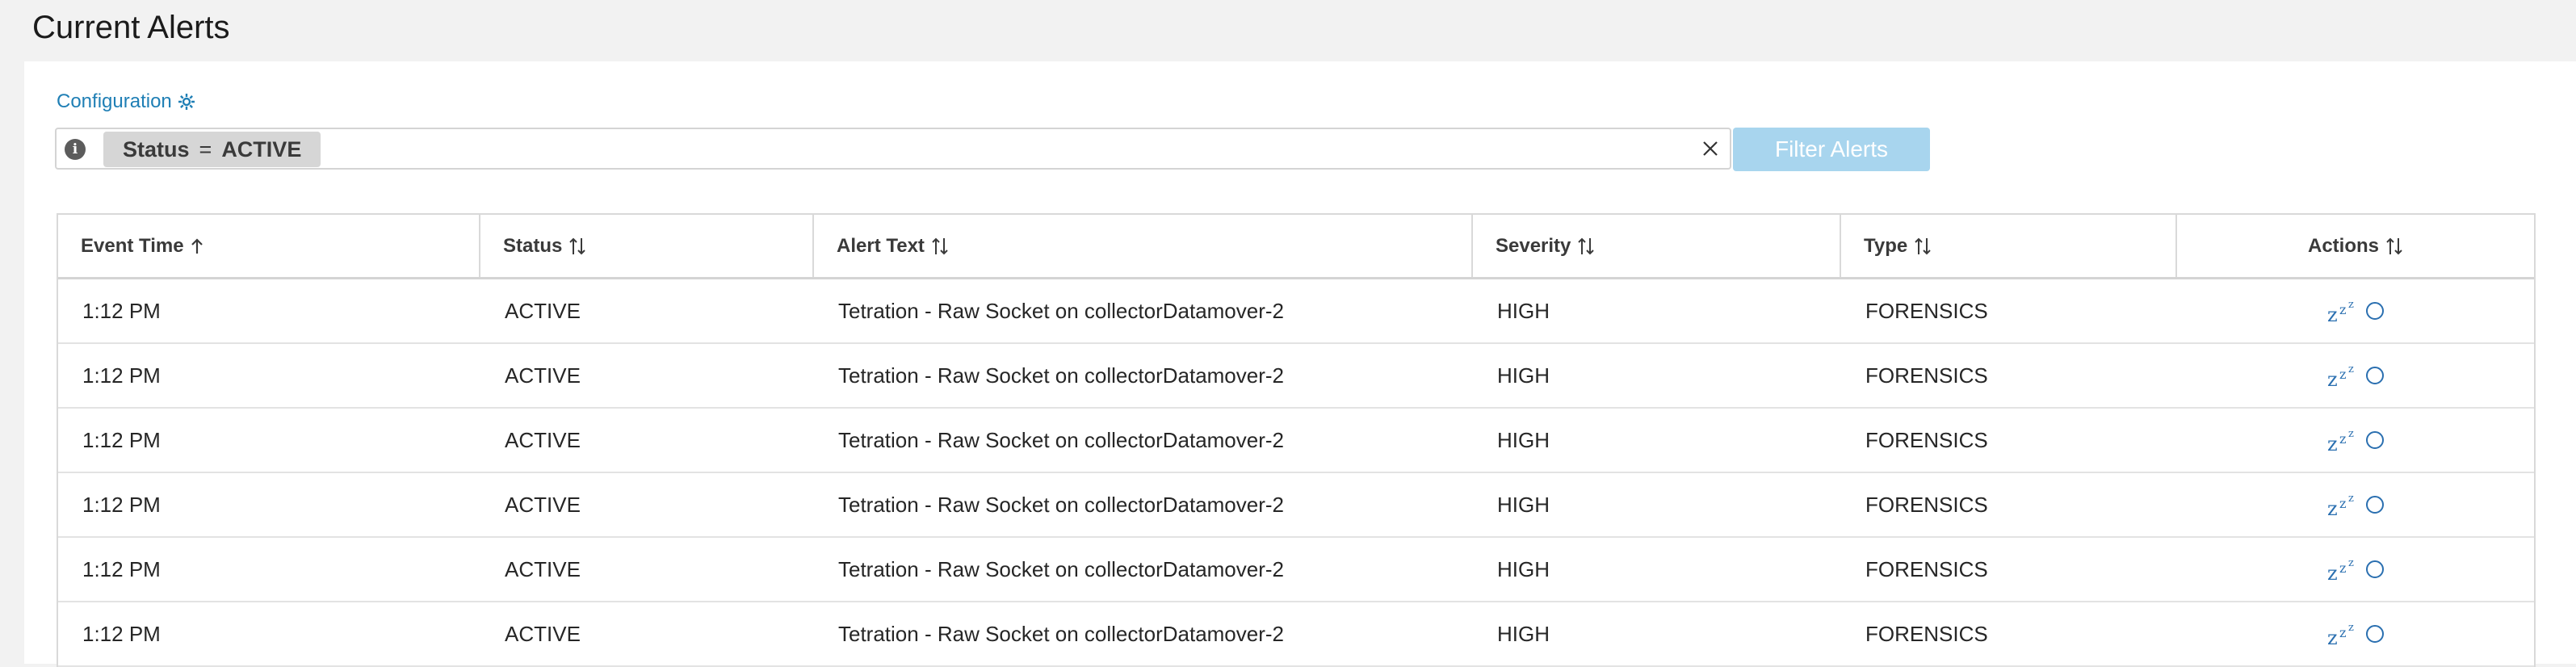 The height and width of the screenshot is (667, 2576). Describe the element at coordinates (1831, 149) in the screenshot. I see `filter-alerts-button: Filter Alerts` at that location.